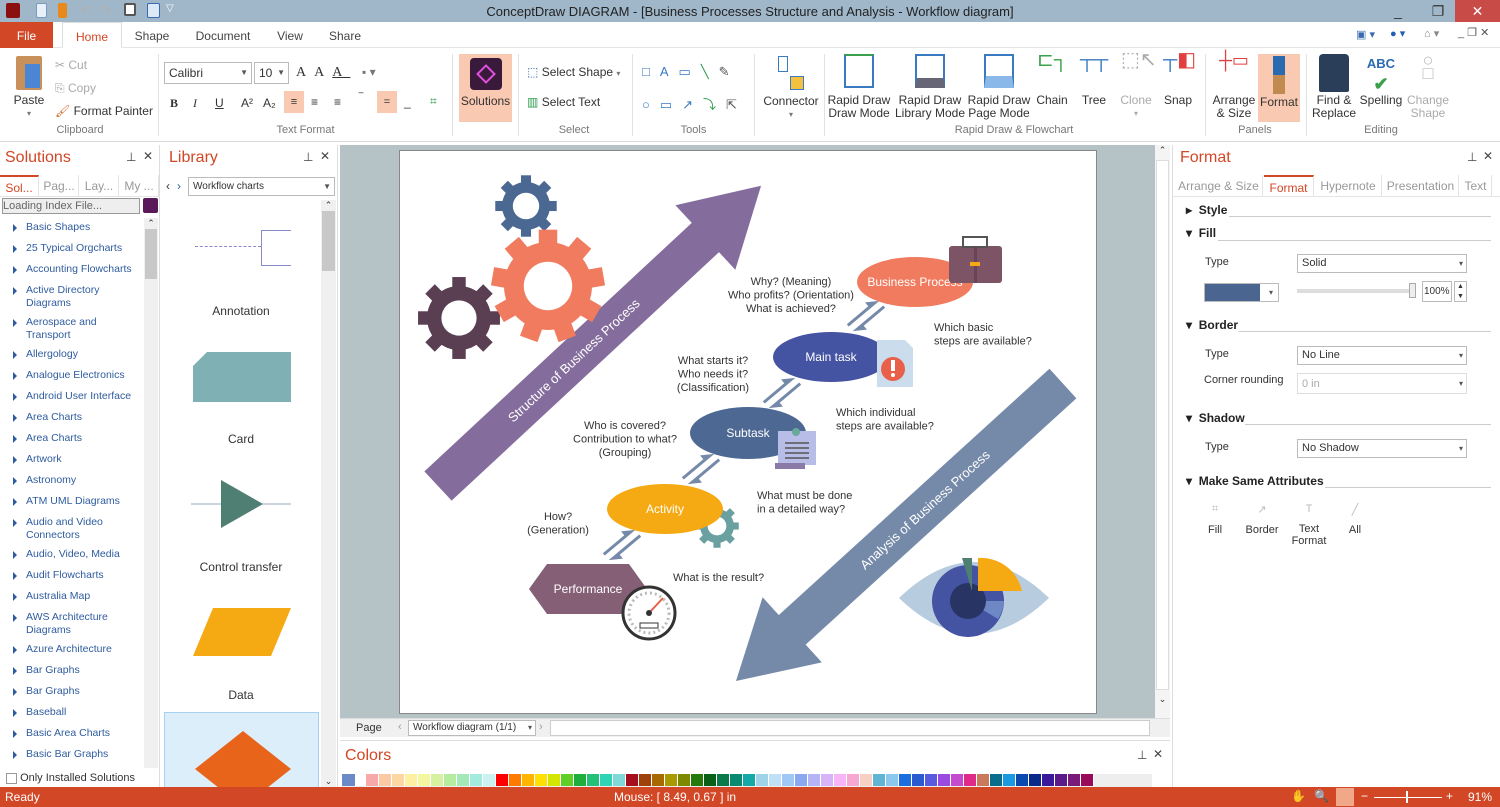 The height and width of the screenshot is (807, 1500). What do you see at coordinates (71, 397) in the screenshot?
I see `solution-item: Android User Interface` at bounding box center [71, 397].